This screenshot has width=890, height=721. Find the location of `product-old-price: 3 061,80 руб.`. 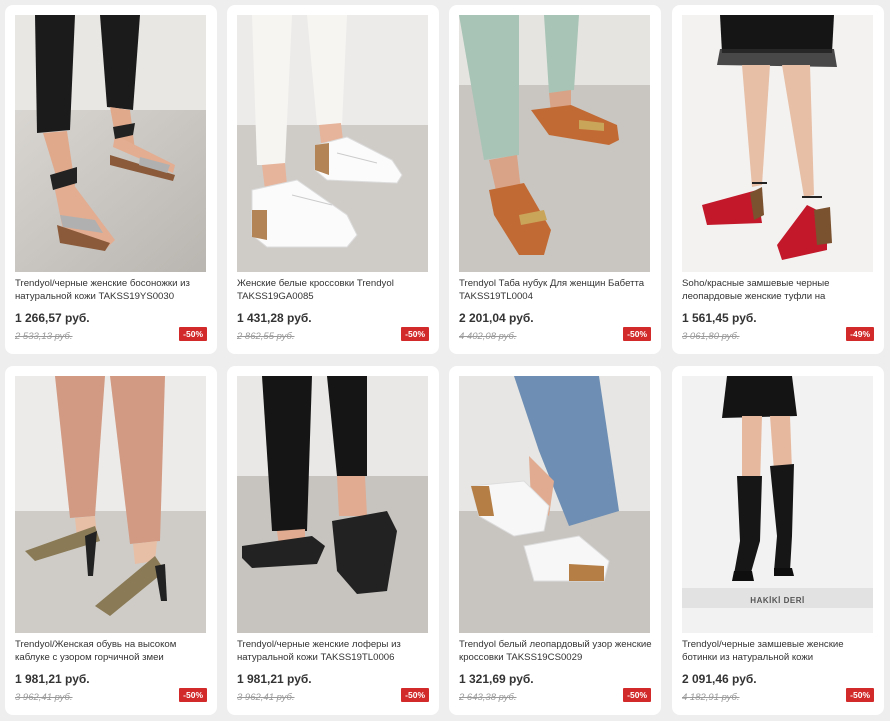

product-old-price: 3 061,80 руб. is located at coordinates (711, 336).